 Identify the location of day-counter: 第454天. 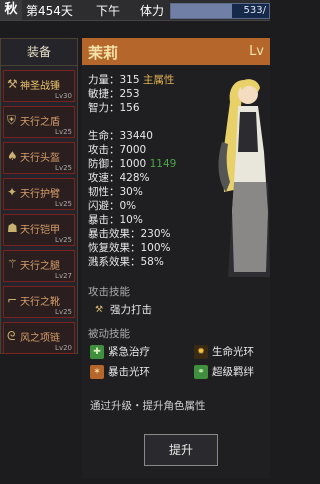
(49, 11).